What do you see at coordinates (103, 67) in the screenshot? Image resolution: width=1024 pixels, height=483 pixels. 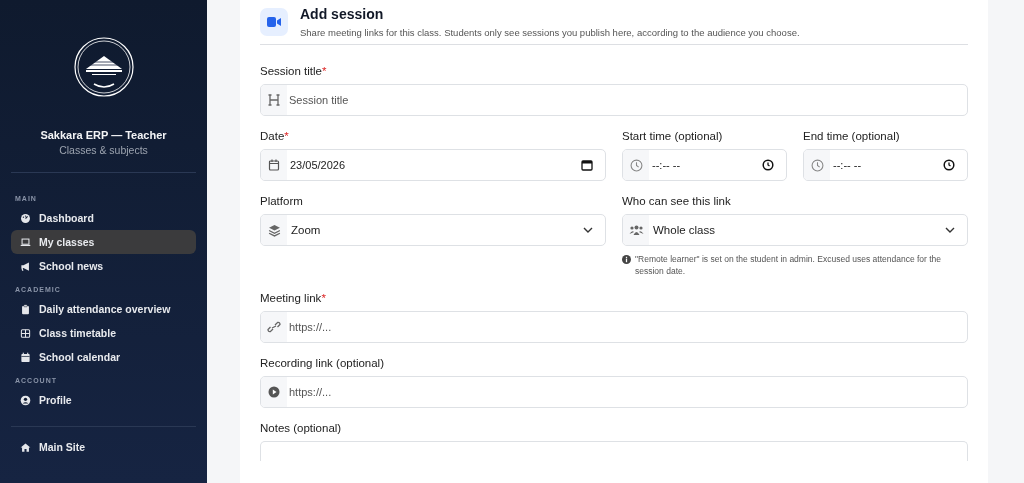 I see `school-logo-drawing` at bounding box center [103, 67].